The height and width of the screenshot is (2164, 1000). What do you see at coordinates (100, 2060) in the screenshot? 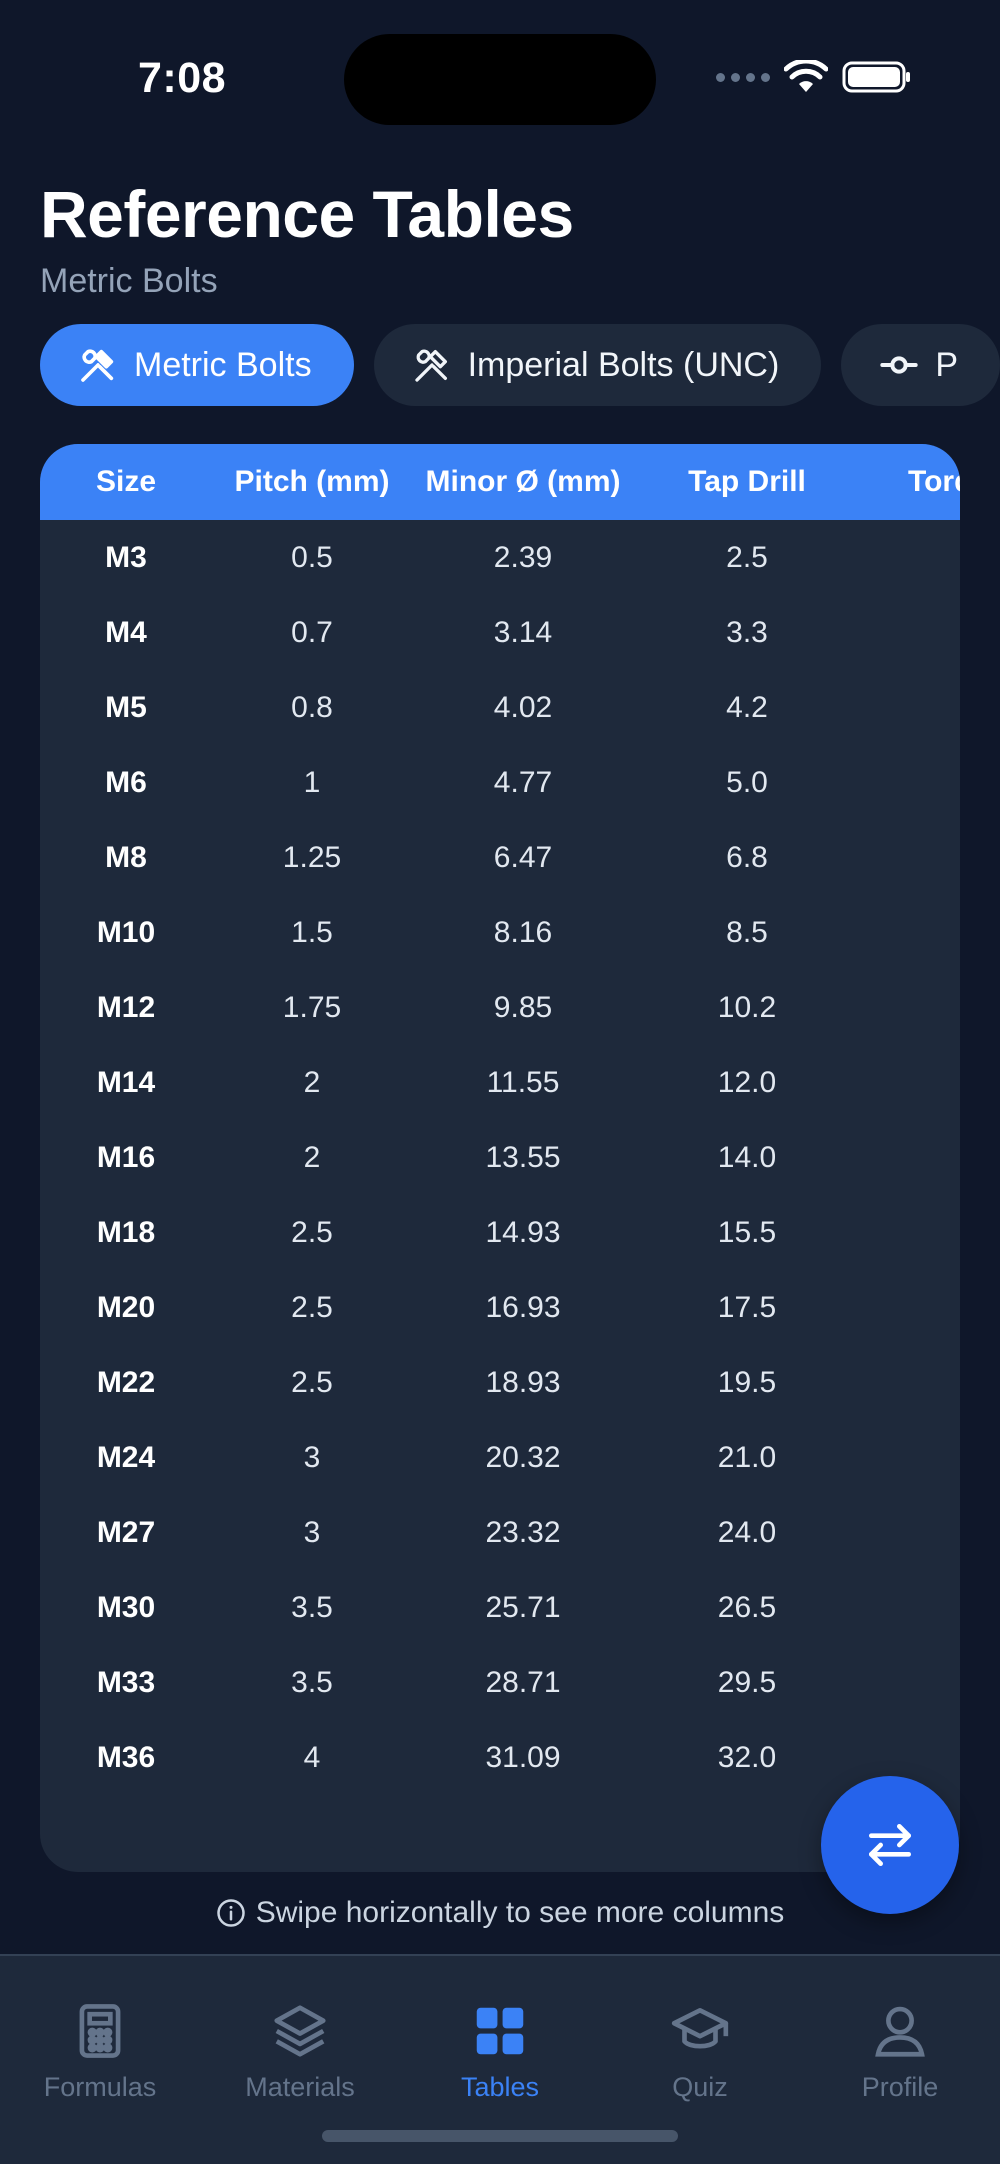
I see `tab-formulas: Formulas` at bounding box center [100, 2060].